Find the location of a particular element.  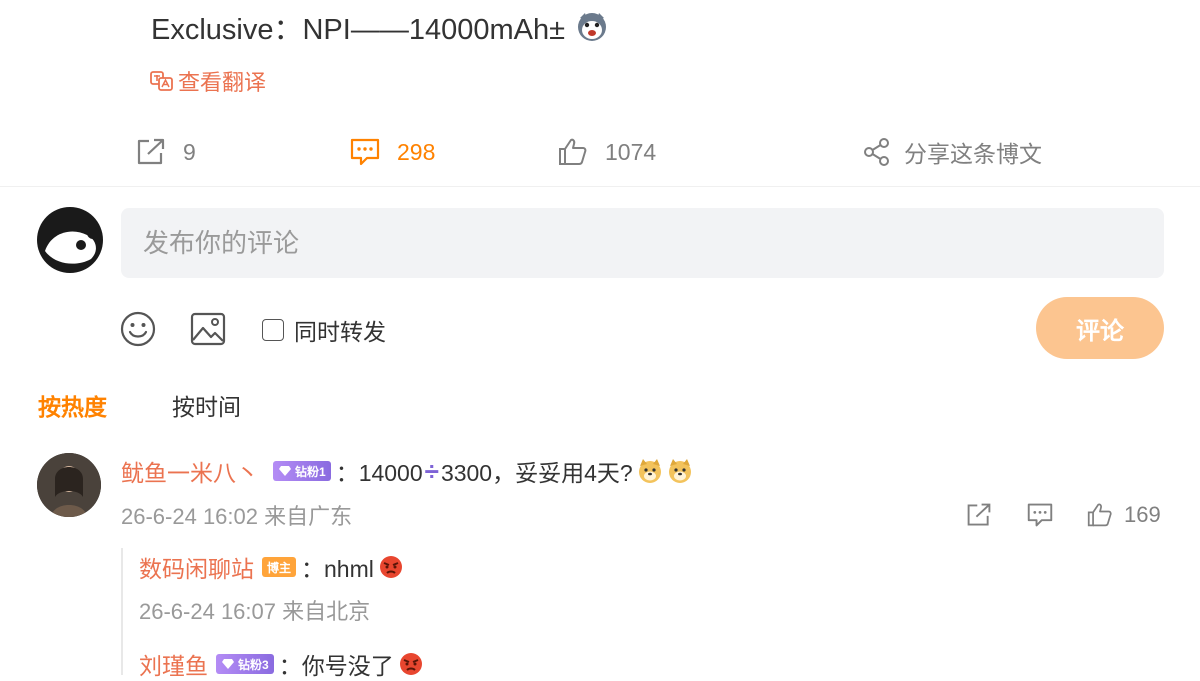

reply-text: ：nhml is located at coordinates (337, 569).